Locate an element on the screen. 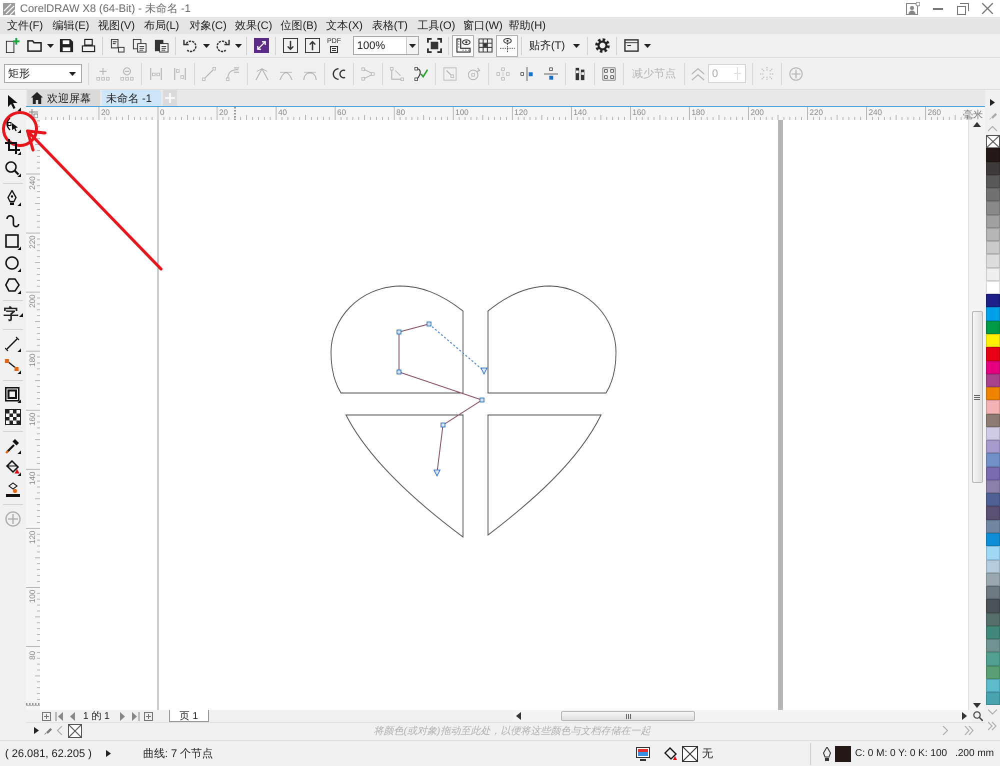 This screenshot has height=766, width=1000. menu-item: 帮助(H) is located at coordinates (527, 25).